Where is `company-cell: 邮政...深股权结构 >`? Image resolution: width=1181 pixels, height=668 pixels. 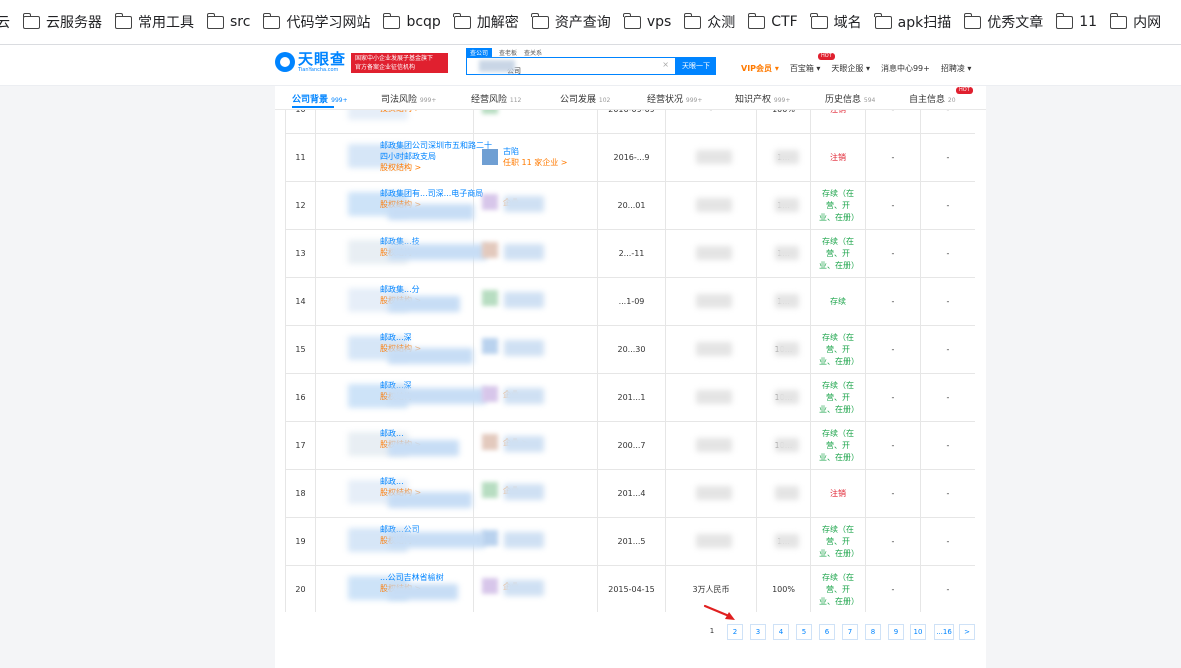 company-cell: 邮政...深股权结构 > is located at coordinates (400, 397).